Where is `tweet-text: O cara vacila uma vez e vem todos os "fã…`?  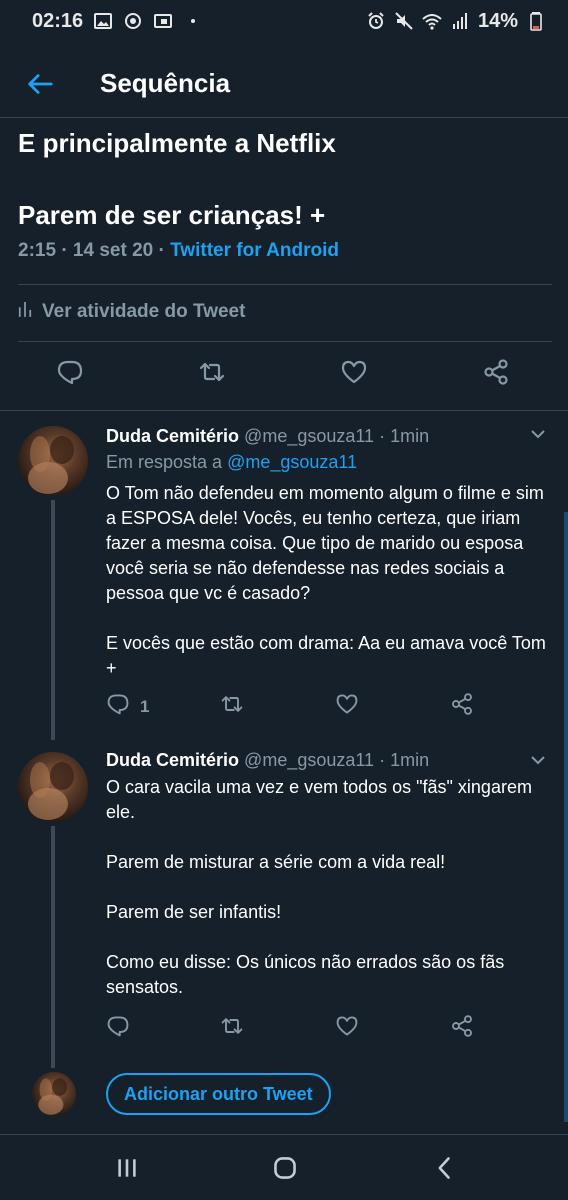
tweet-text: O cara vacila uma vez e vem todos os "fã… is located at coordinates (319, 887).